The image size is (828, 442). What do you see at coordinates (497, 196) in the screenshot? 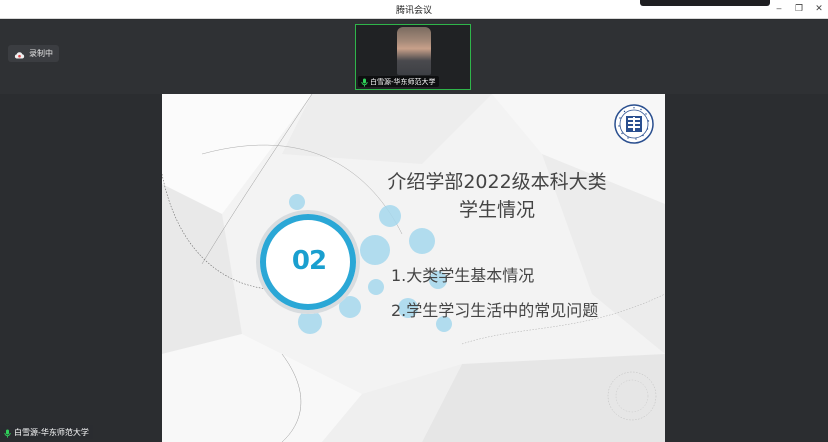
I see `slide-heading: 介绍学部2022级本科大类 学生情况` at bounding box center [497, 196].